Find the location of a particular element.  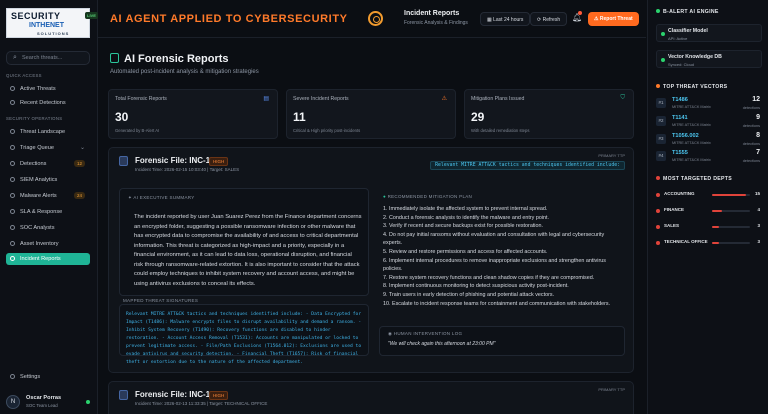

document-icon is located at coordinates (114, 58).